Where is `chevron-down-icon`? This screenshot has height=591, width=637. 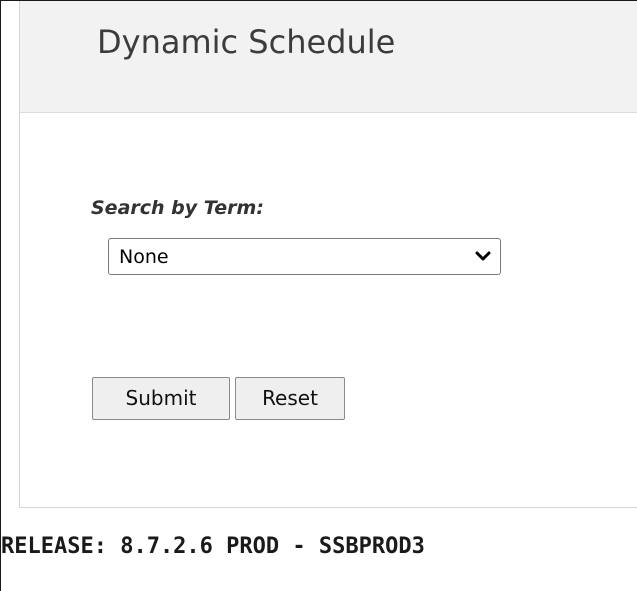 chevron-down-icon is located at coordinates (483, 256).